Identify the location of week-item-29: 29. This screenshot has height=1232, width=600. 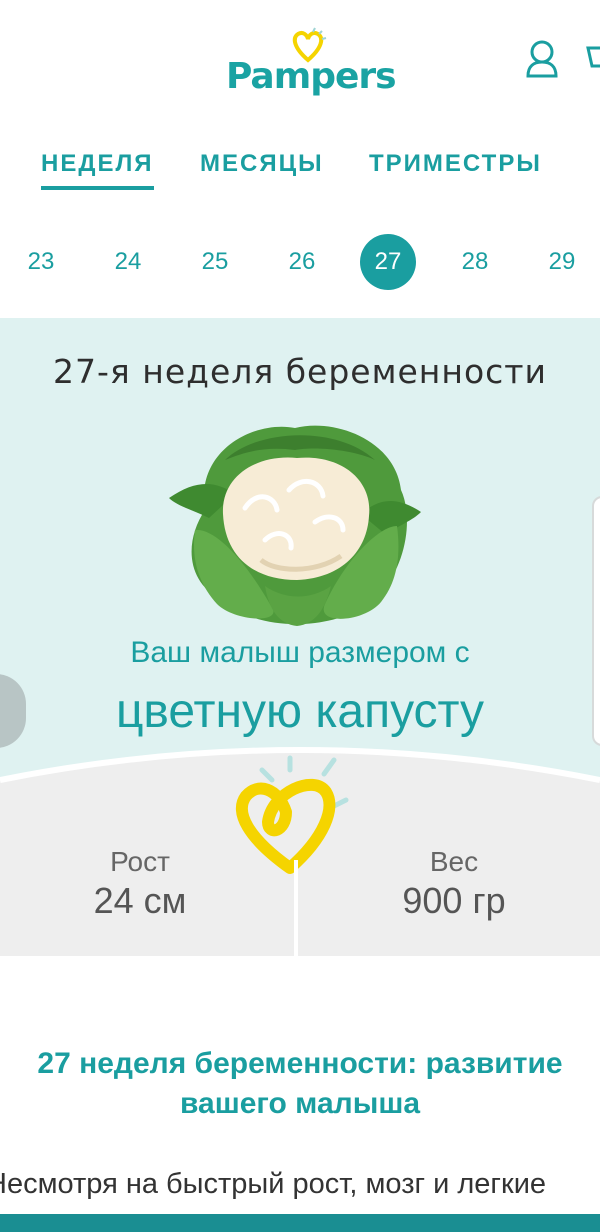
(562, 262).